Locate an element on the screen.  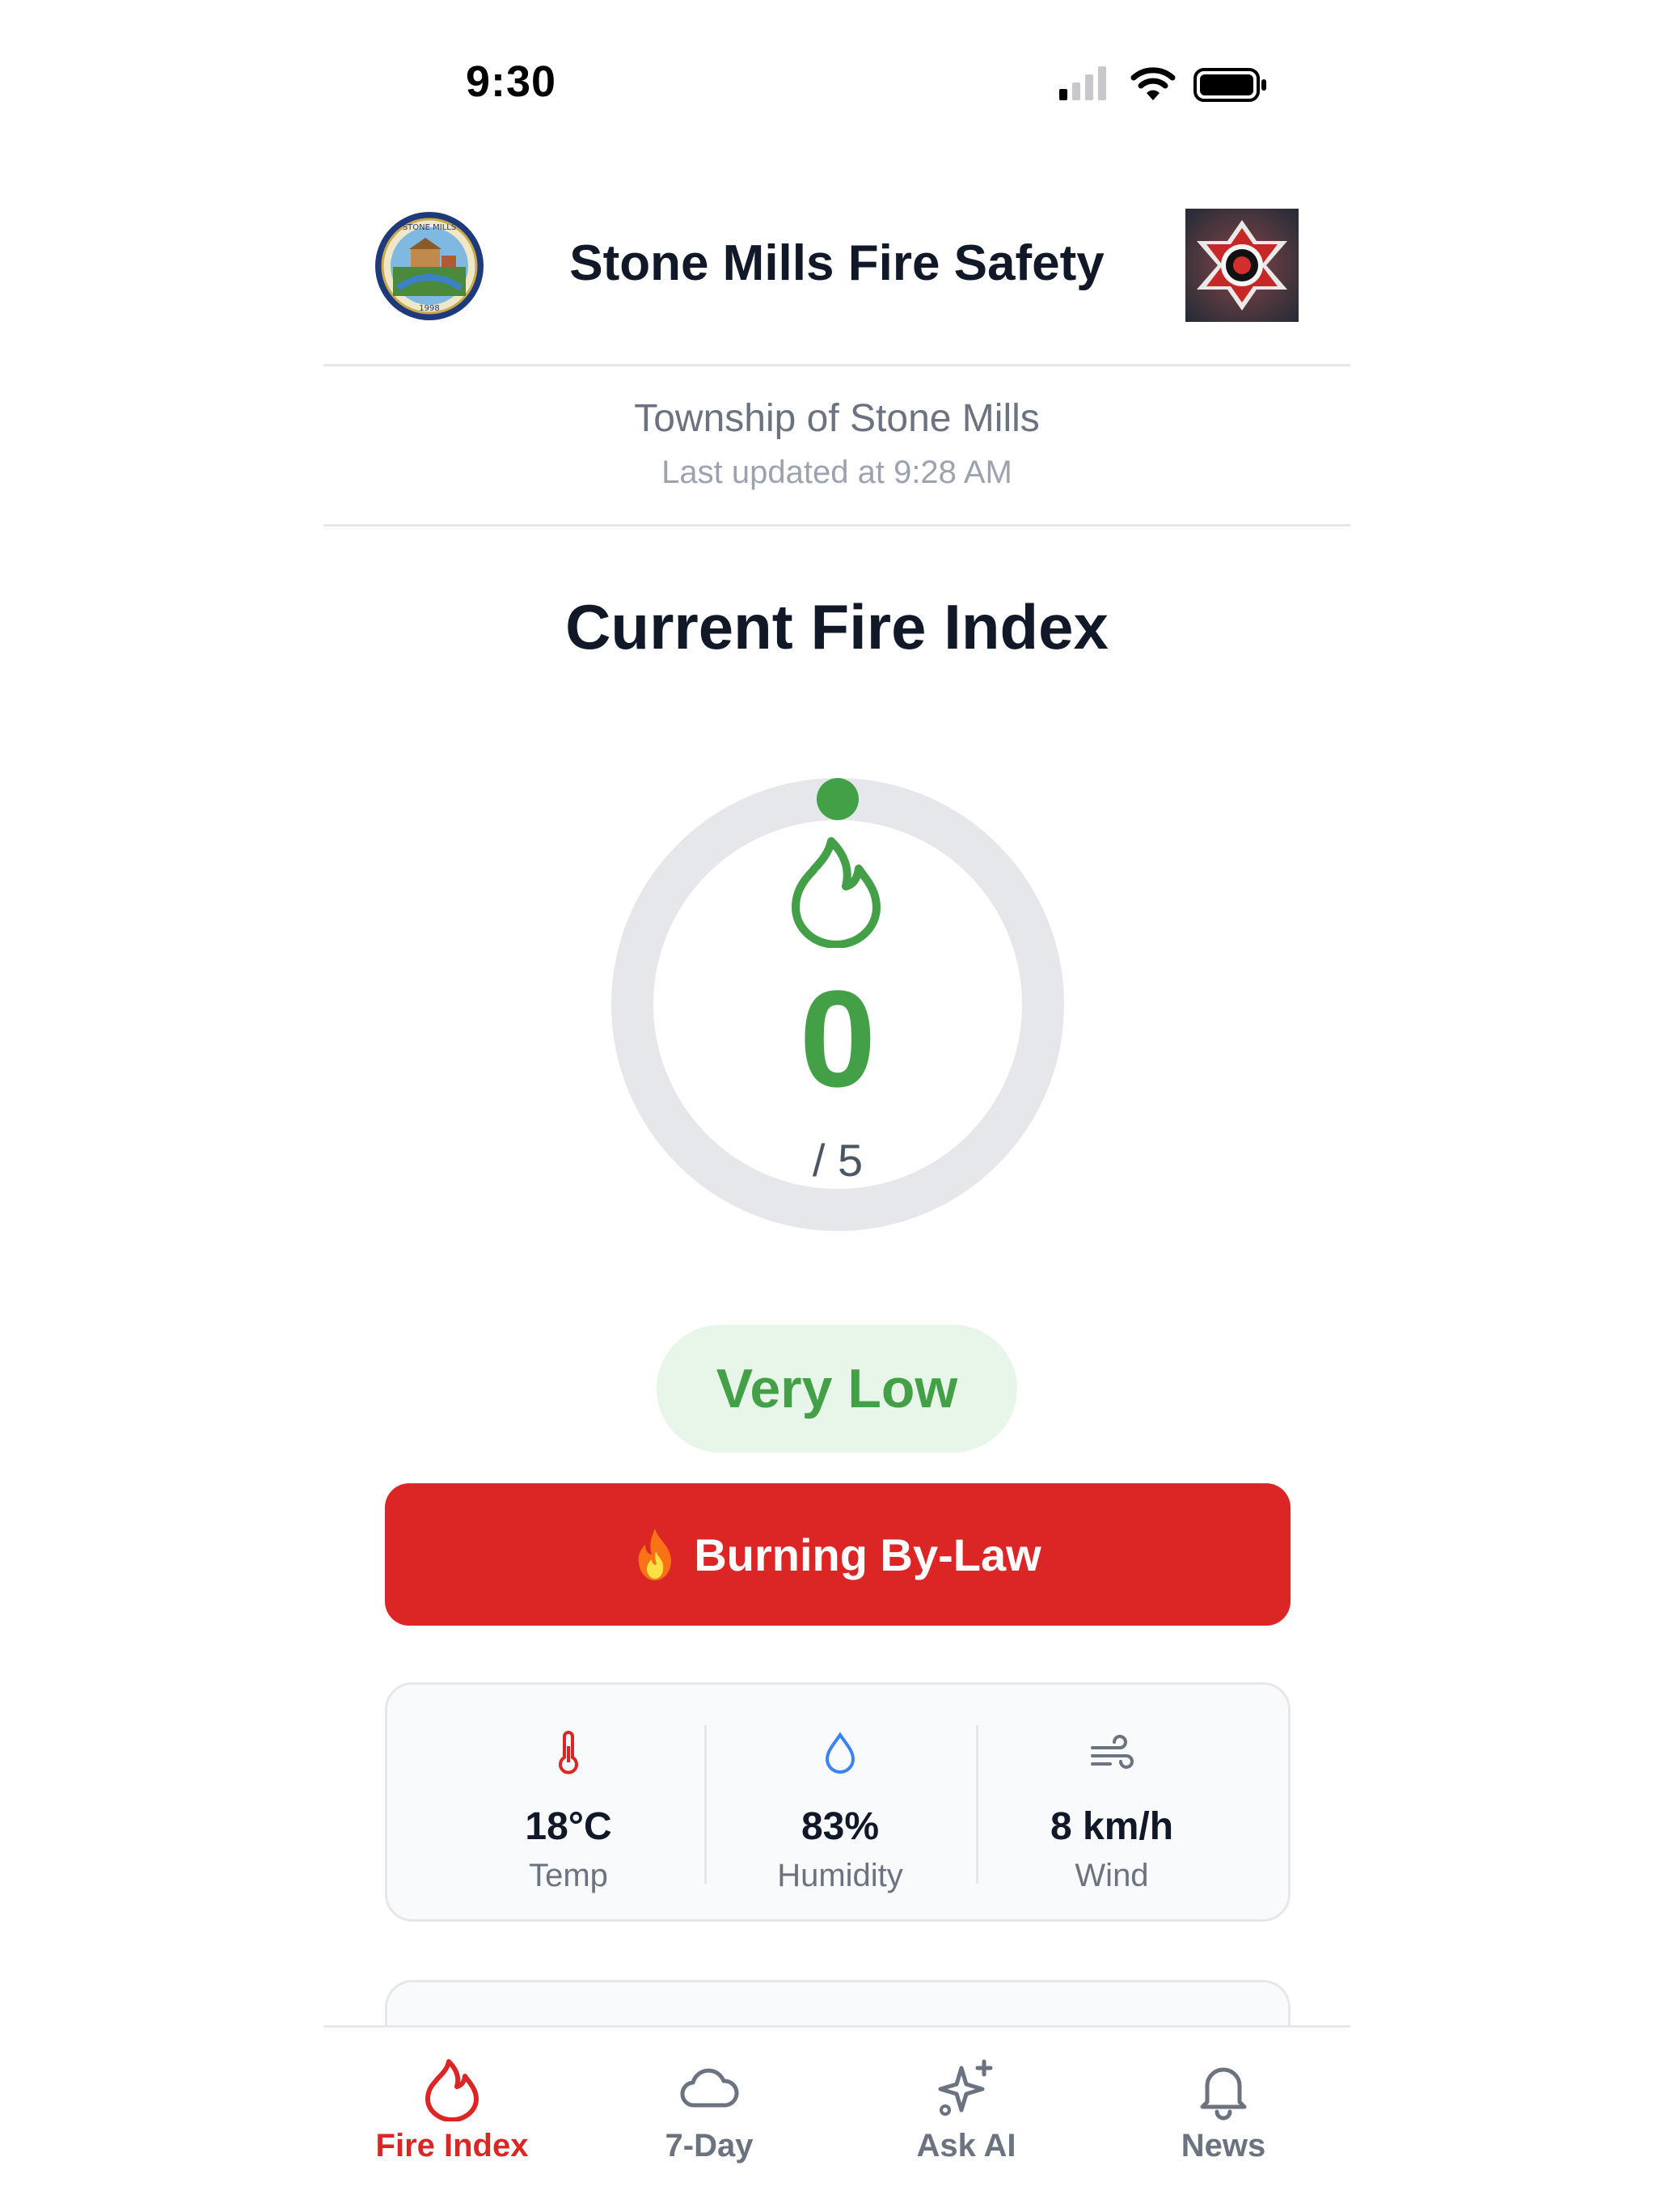
cloud-icon is located at coordinates (709, 2088).